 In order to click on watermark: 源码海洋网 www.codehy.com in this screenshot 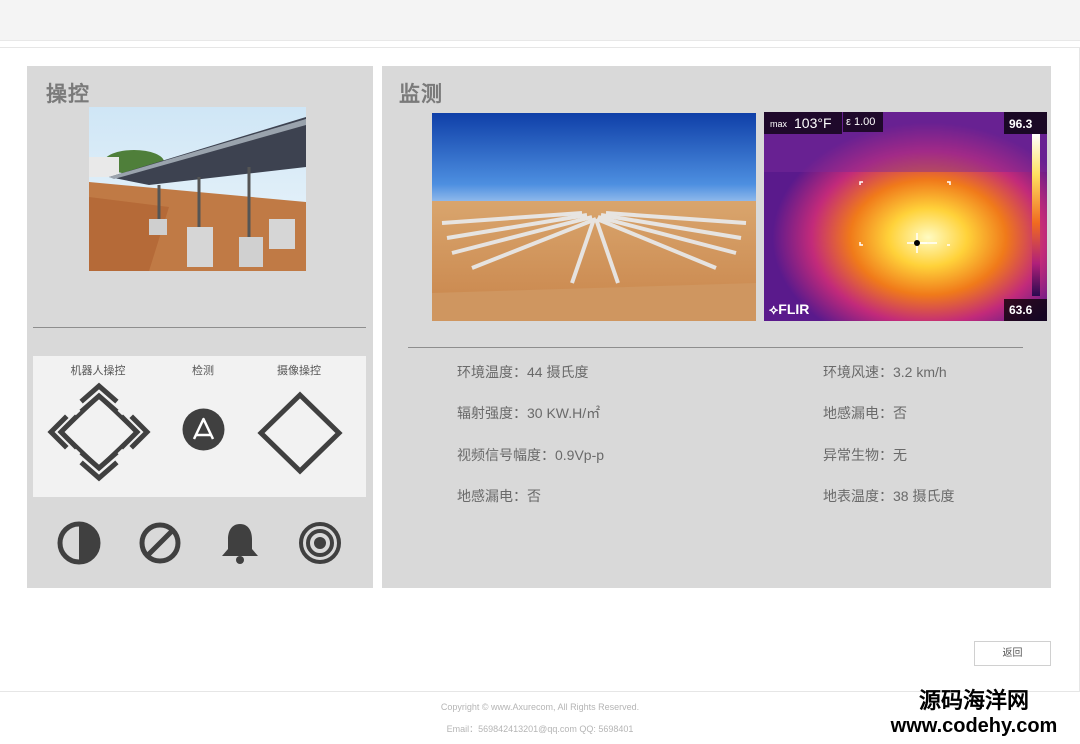, I will do `click(974, 713)`.